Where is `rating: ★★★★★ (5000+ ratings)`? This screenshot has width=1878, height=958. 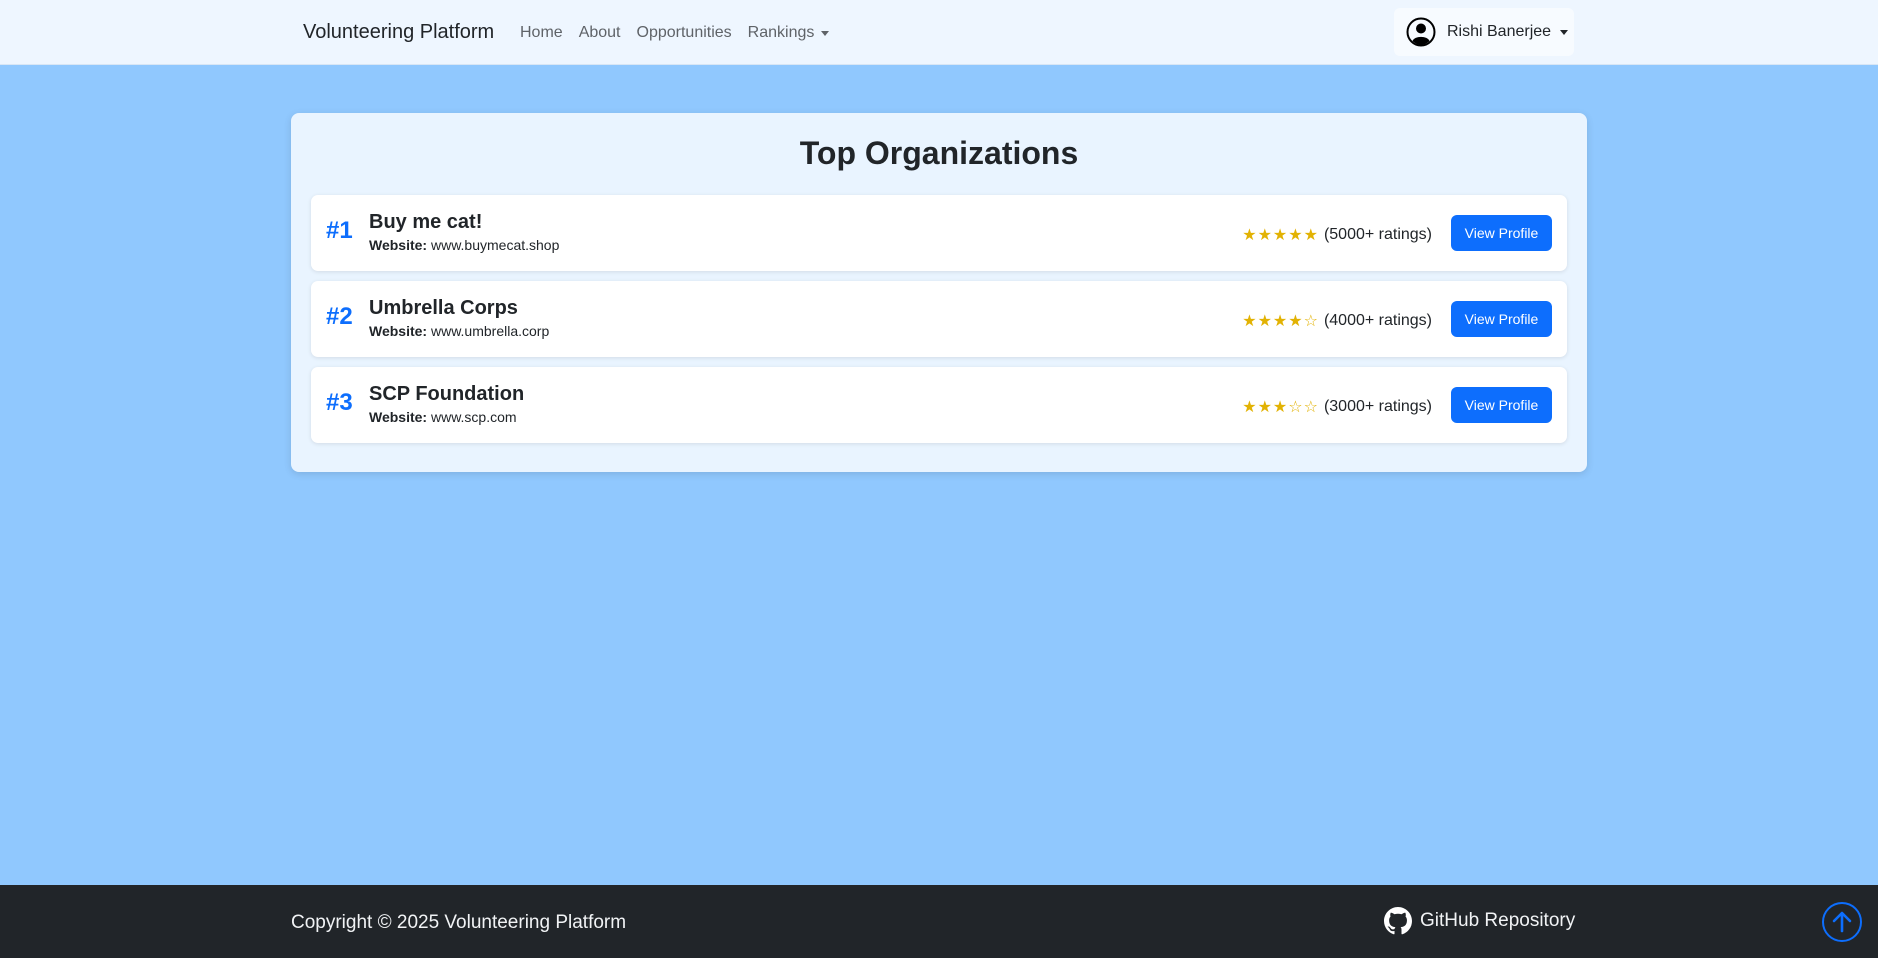 rating: ★★★★★ (5000+ ratings) is located at coordinates (1337, 235).